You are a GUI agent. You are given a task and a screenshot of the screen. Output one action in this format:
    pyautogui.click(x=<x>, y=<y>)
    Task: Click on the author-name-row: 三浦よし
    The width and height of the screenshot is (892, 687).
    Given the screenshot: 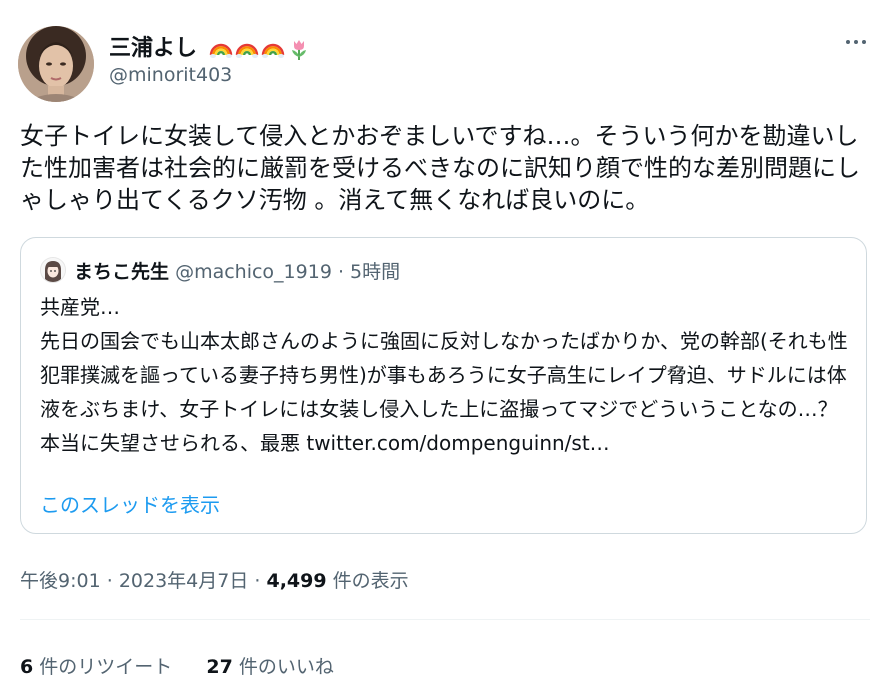 What is the action you would take?
    pyautogui.click(x=210, y=46)
    